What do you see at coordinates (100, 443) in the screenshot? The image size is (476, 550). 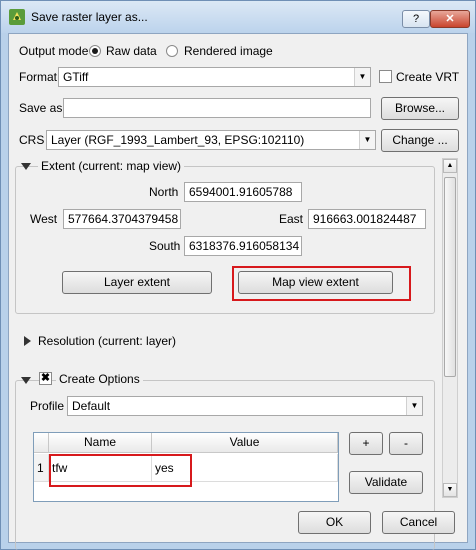 I see `column-header-name: Name` at bounding box center [100, 443].